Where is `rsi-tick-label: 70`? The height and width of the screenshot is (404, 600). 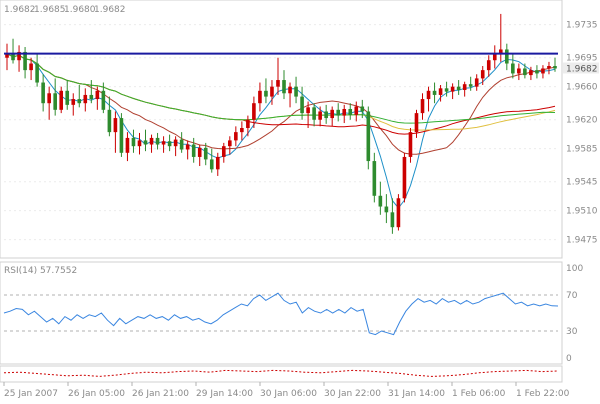
rsi-tick-label: 70 is located at coordinates (572, 296).